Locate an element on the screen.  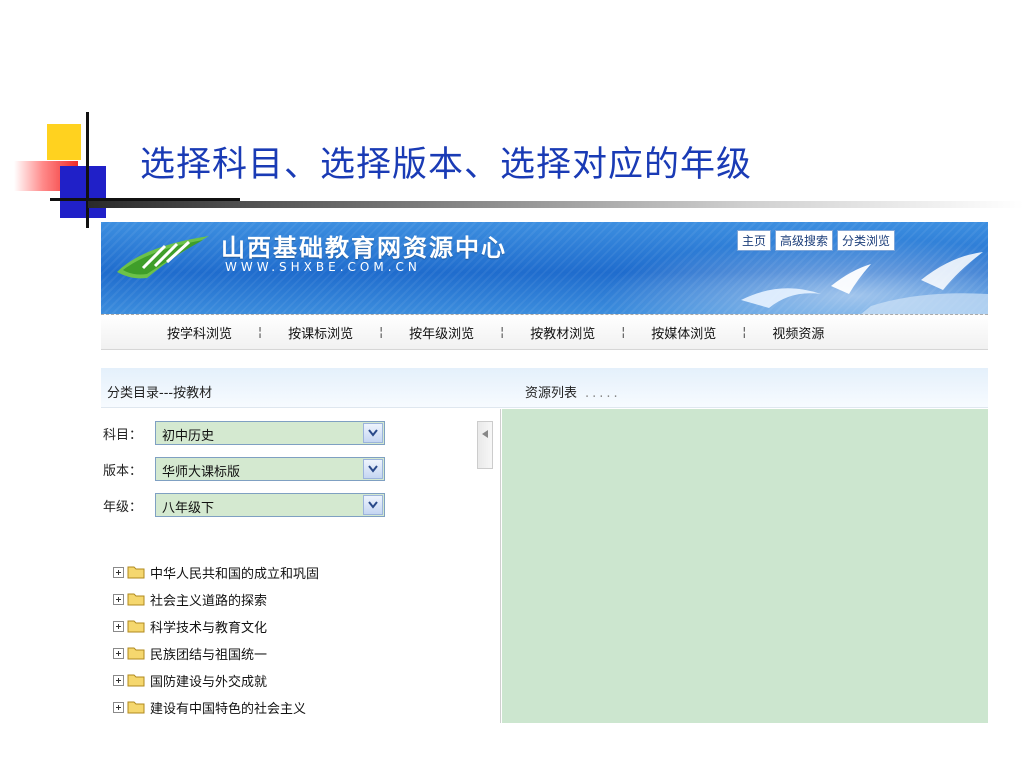
tree-item: 社会主义道路的探索 is located at coordinates (190, 599).